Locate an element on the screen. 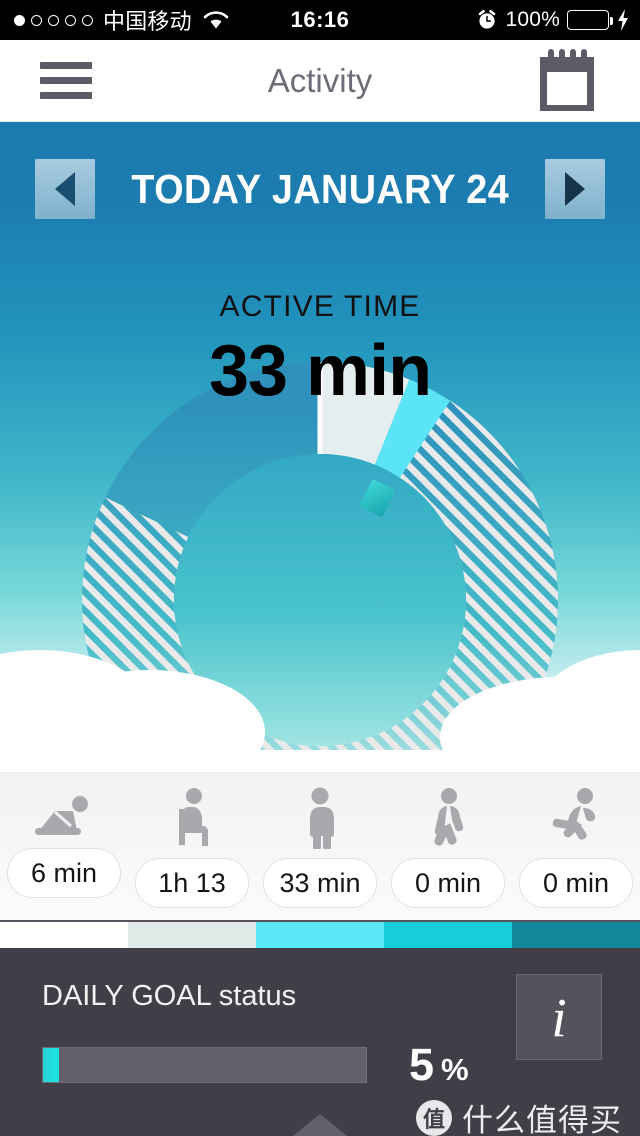 Image resolution: width=640 pixels, height=1136 pixels. alarm-clock-icon is located at coordinates (487, 19).